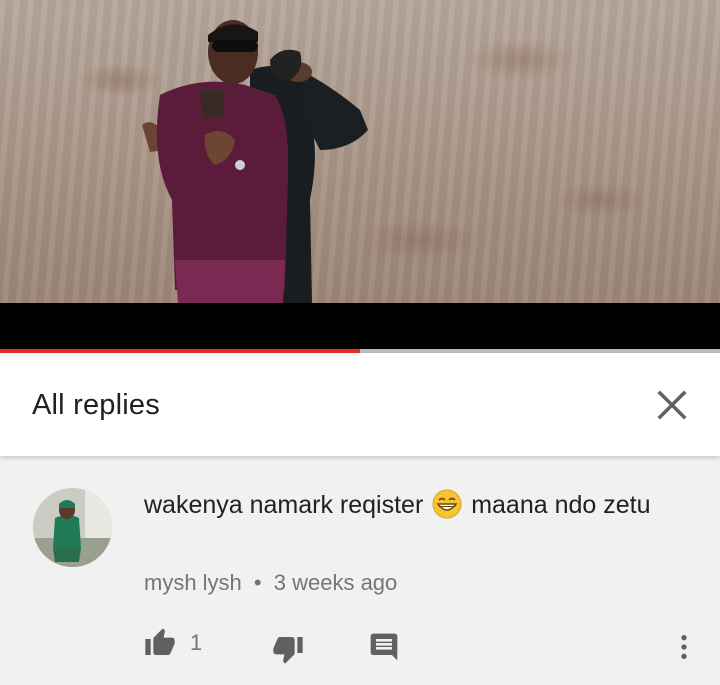  I want to click on close-button, so click(672, 405).